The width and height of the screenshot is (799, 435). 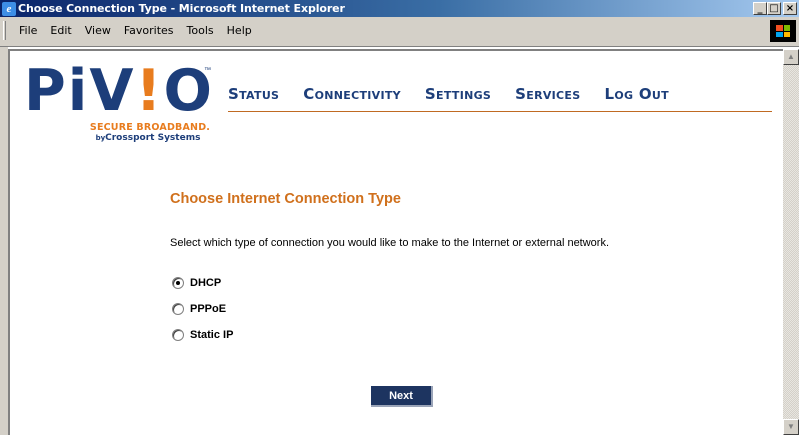 I want to click on menu-tools: Tools, so click(x=201, y=30).